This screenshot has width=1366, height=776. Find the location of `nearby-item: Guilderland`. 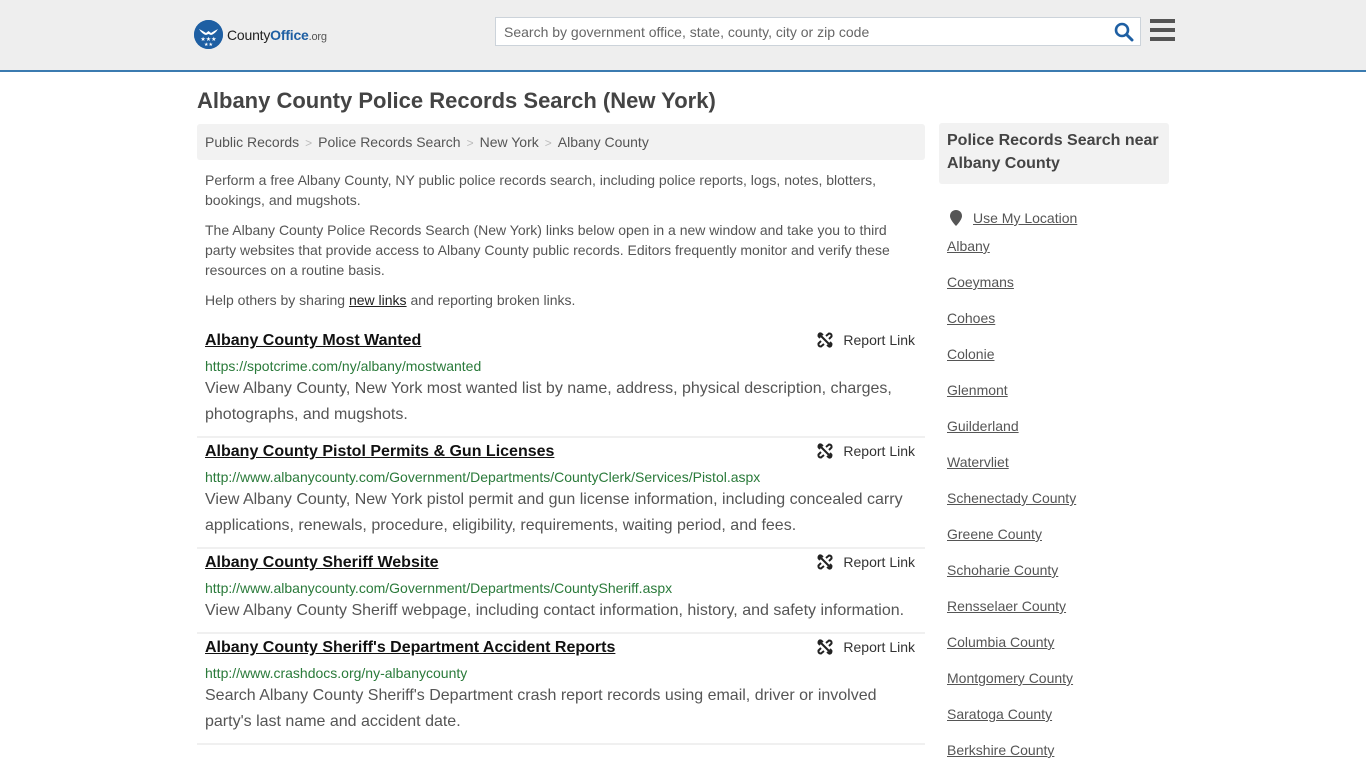

nearby-item: Guilderland is located at coordinates (1058, 434).